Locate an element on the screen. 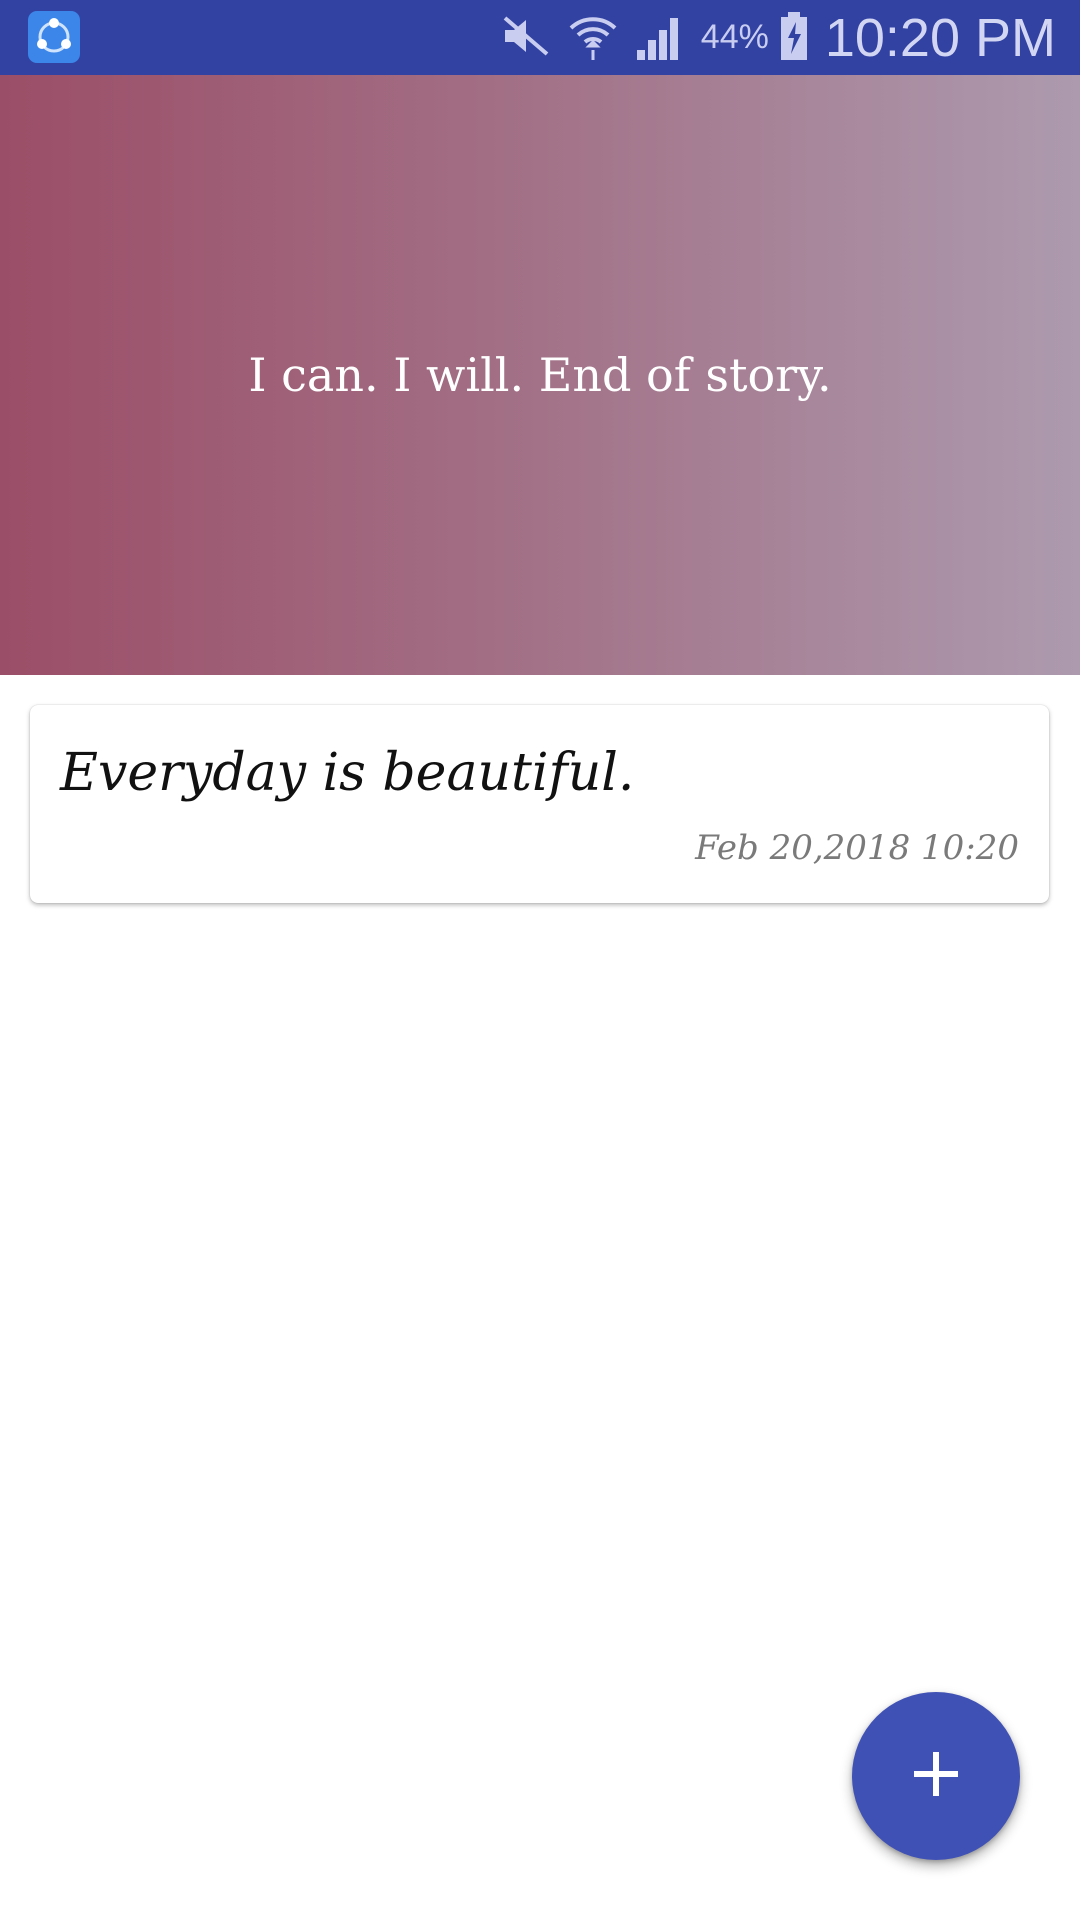  note-text: Everyday is beautiful. is located at coordinates (347, 773).